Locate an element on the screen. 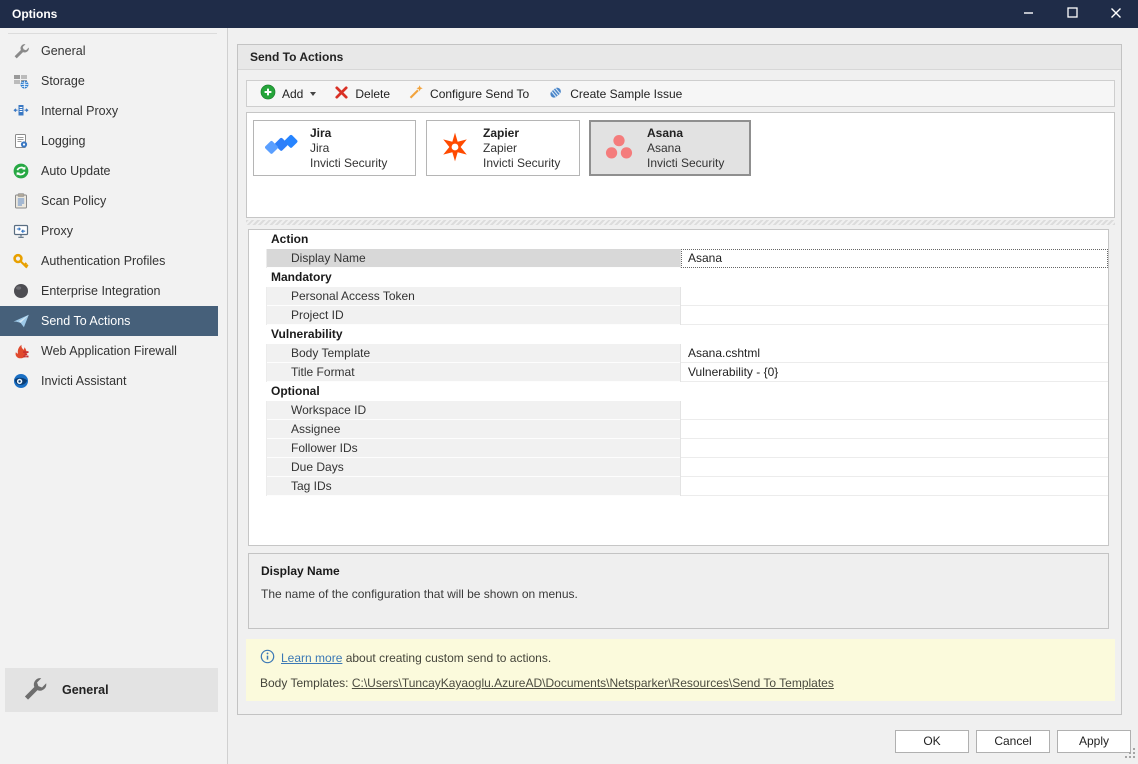  property-category-mandatory: Mandatory is located at coordinates (678, 277).